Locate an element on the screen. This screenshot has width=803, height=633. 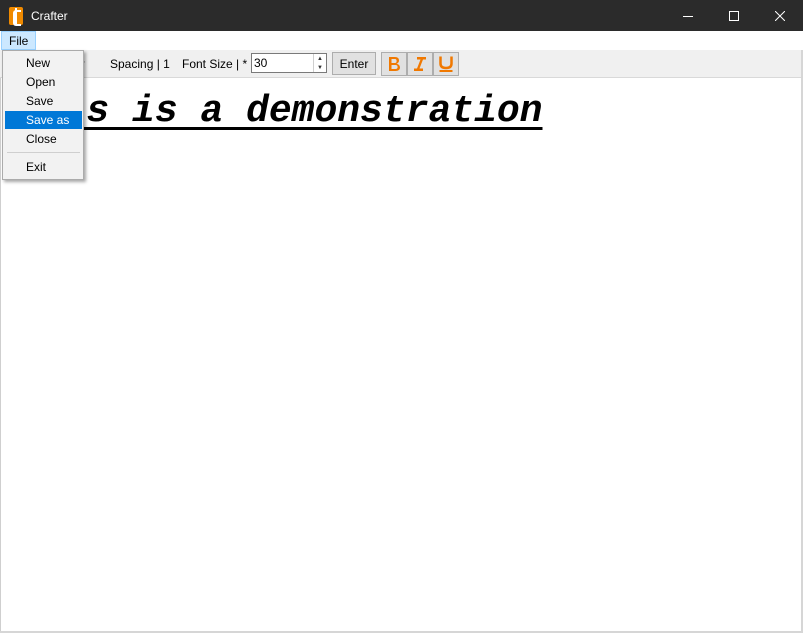
window-controls is located at coordinates (734, 15).